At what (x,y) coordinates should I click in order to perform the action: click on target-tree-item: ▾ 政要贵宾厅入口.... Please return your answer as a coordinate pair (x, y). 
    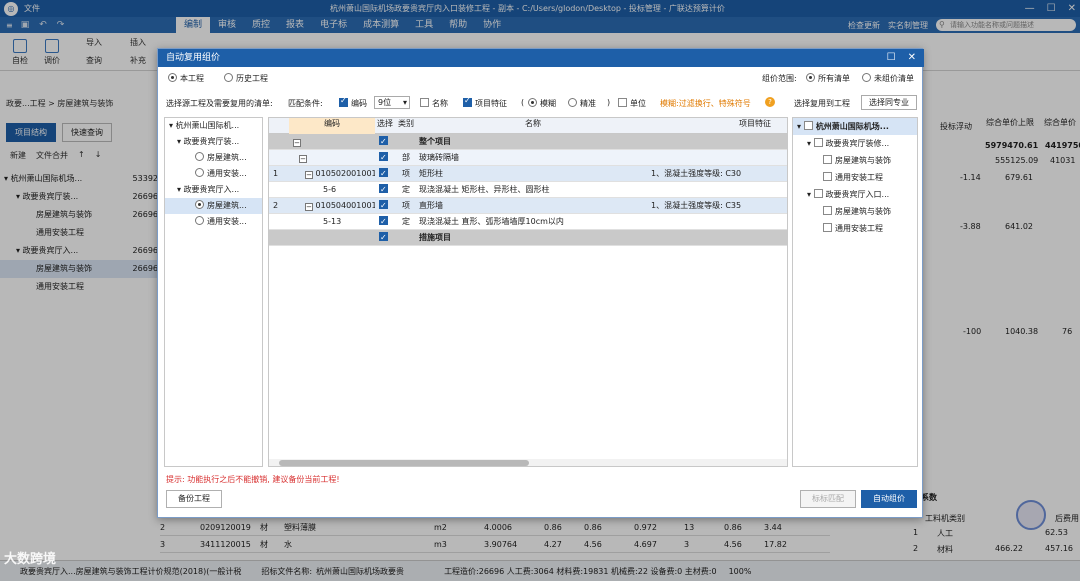
    Looking at the image, I should click on (855, 194).